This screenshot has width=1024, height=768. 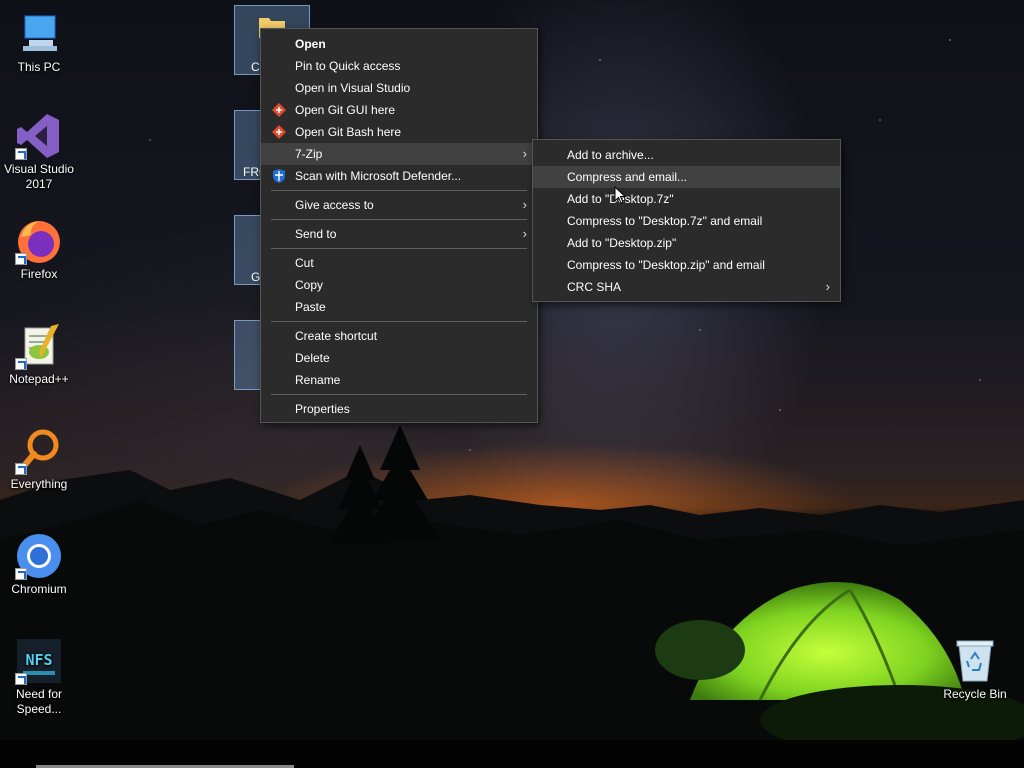 I want to click on desktop-icon-notepadpp: Notepad++, so click(x=39, y=354).